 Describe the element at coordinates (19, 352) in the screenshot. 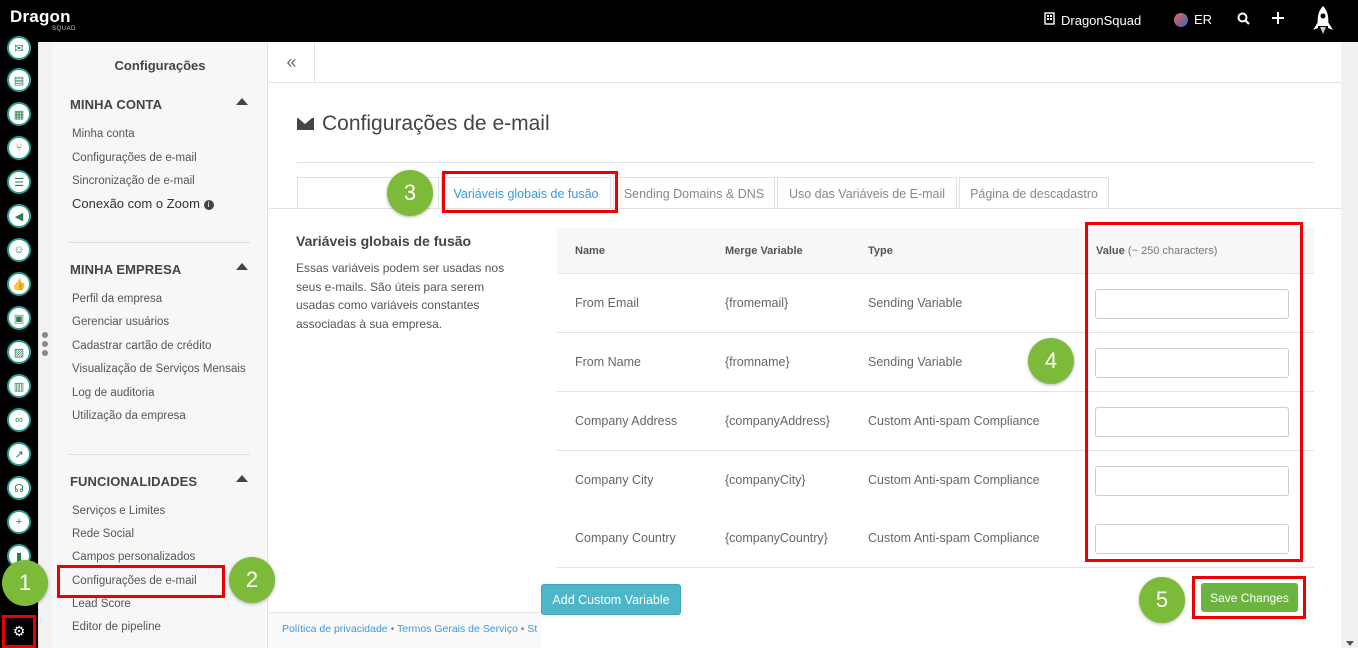

I see `image-icon: ▨` at that location.